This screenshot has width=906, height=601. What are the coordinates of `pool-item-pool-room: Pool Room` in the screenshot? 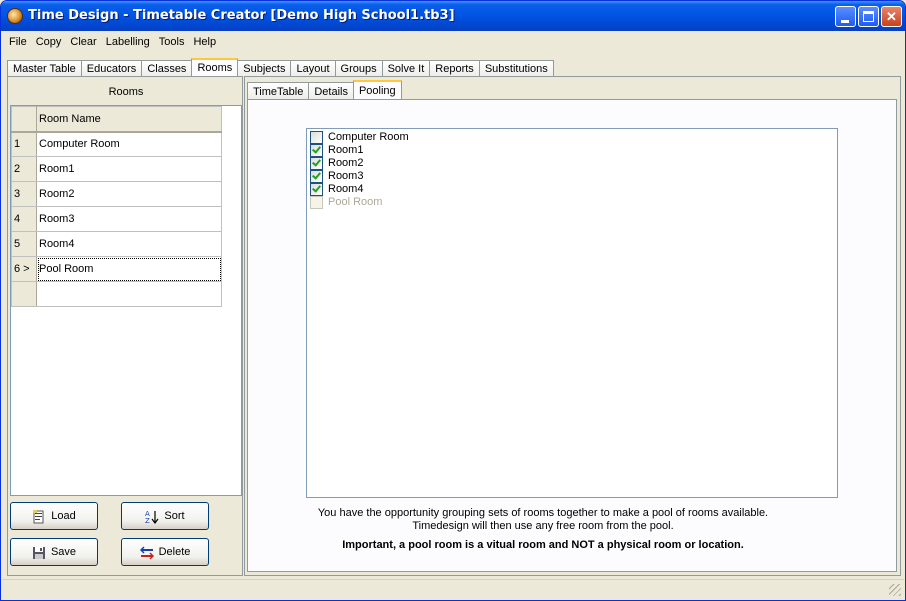 It's located at (346, 202).